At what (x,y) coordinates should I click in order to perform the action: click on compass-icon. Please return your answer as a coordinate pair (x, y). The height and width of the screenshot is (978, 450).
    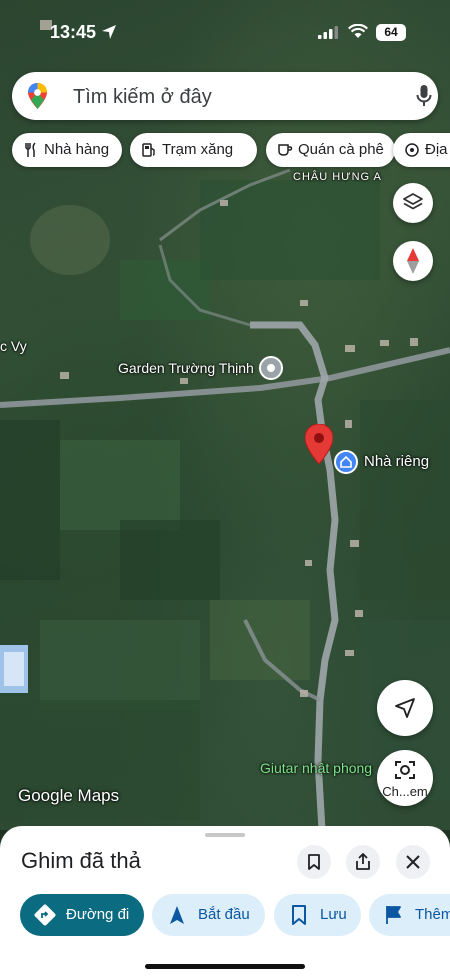
    Looking at the image, I should click on (413, 261).